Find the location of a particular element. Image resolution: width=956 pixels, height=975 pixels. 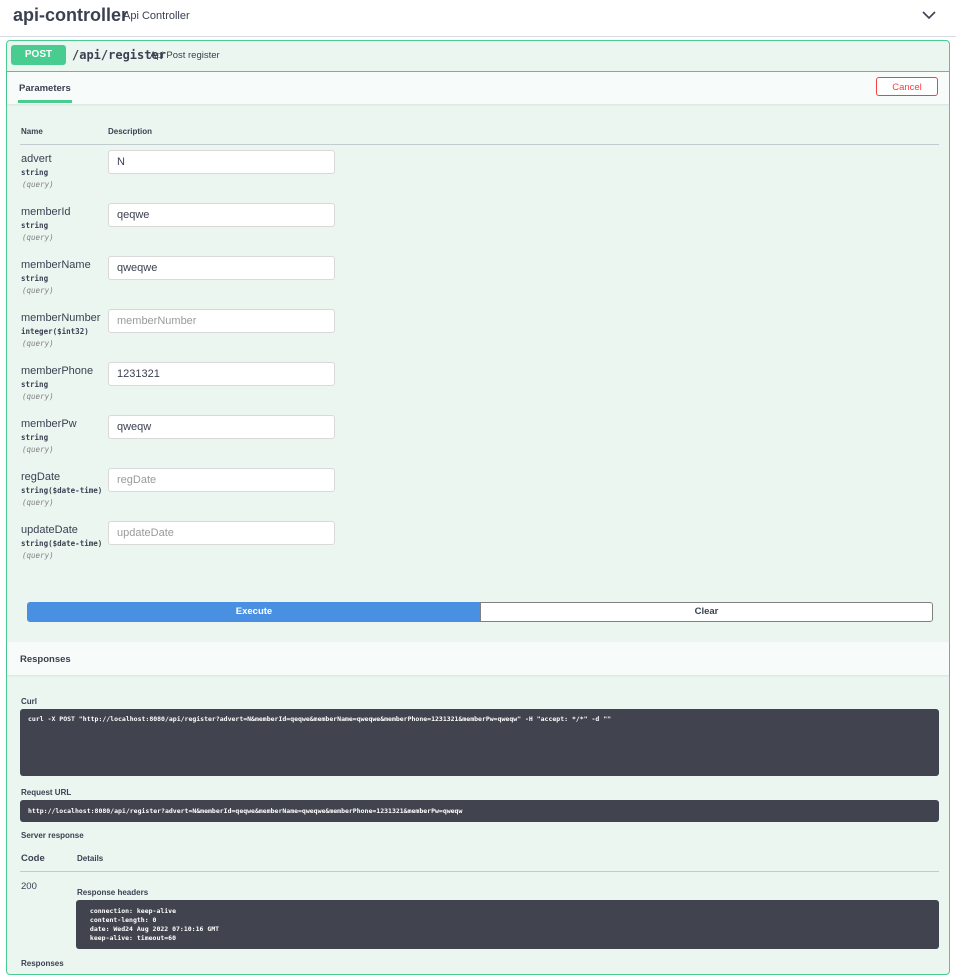

operation-summary-text: Api Post register is located at coordinates (185, 55).